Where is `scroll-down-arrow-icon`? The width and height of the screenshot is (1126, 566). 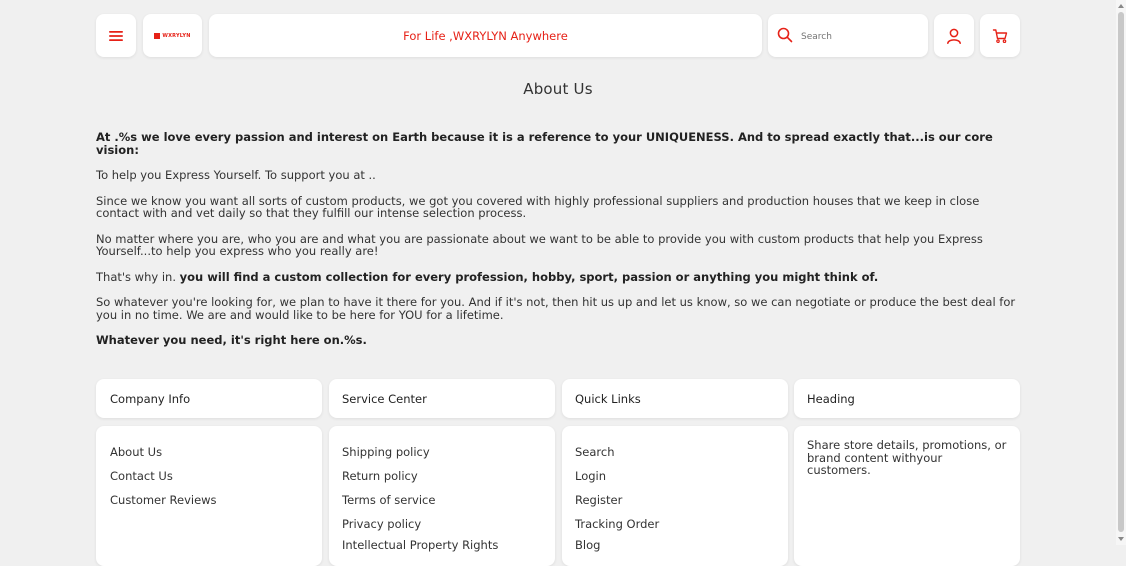 scroll-down-arrow-icon is located at coordinates (1121, 539).